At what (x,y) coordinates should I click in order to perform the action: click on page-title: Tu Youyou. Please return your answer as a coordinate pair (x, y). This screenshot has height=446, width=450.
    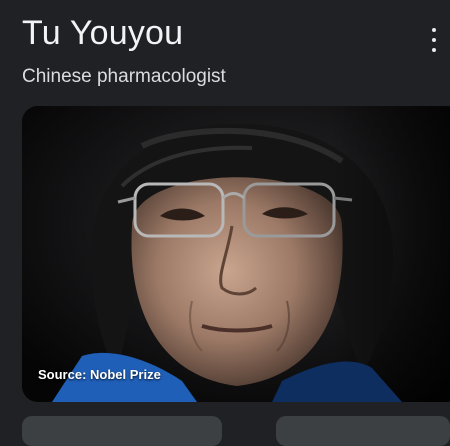
    Looking at the image, I should click on (103, 33).